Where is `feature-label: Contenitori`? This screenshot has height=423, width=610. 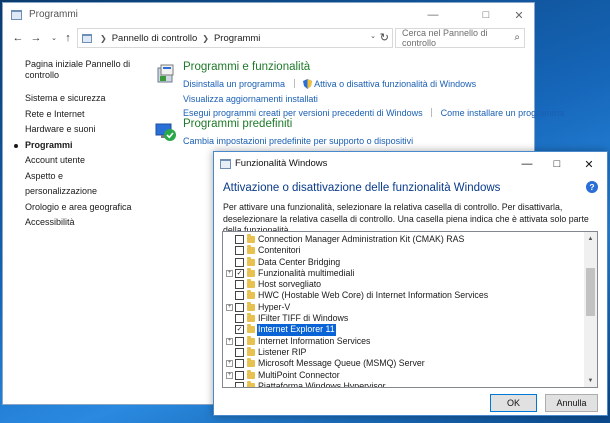
feature-label: Contenitori is located at coordinates (279, 250).